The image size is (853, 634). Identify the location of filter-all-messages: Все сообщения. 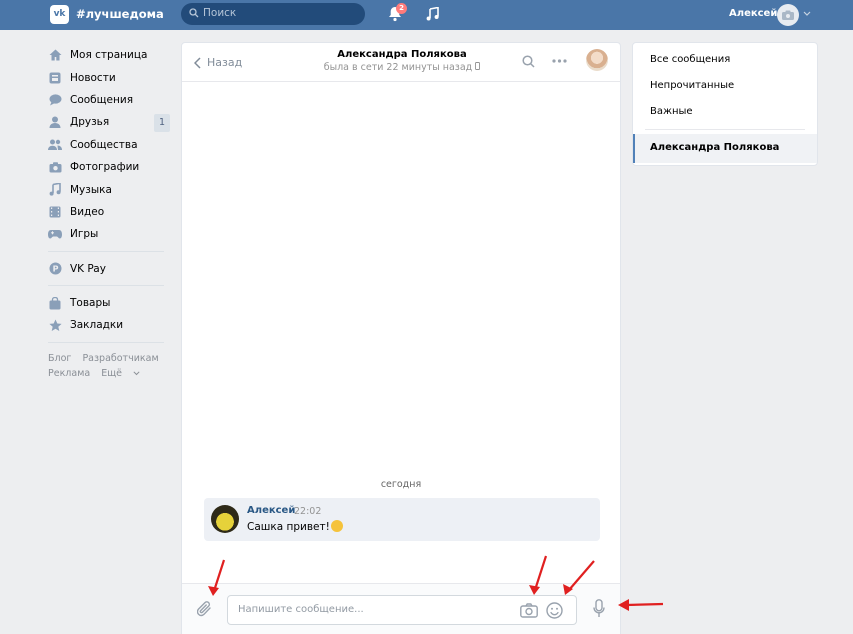
(690, 59).